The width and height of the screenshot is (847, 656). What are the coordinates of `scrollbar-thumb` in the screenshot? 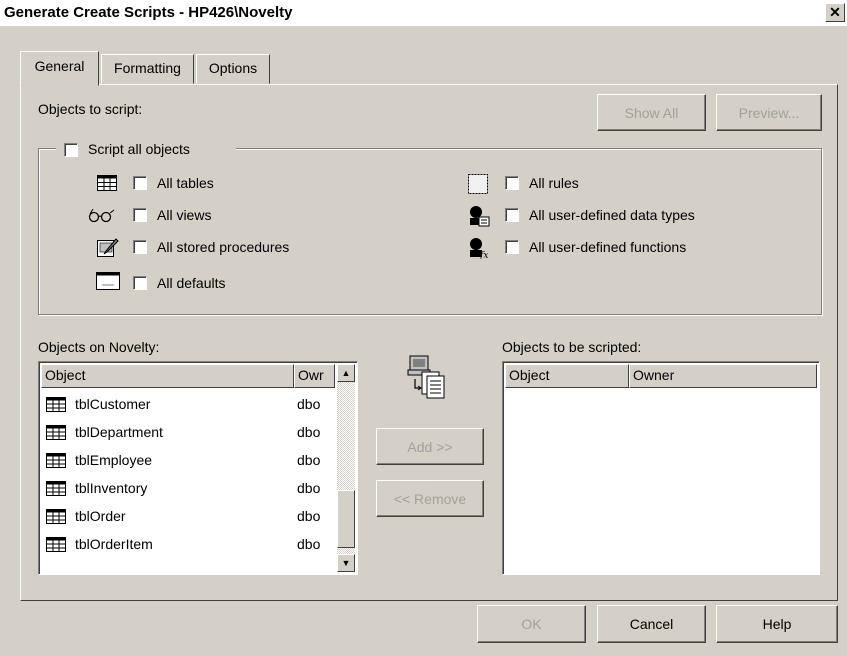 It's located at (346, 519).